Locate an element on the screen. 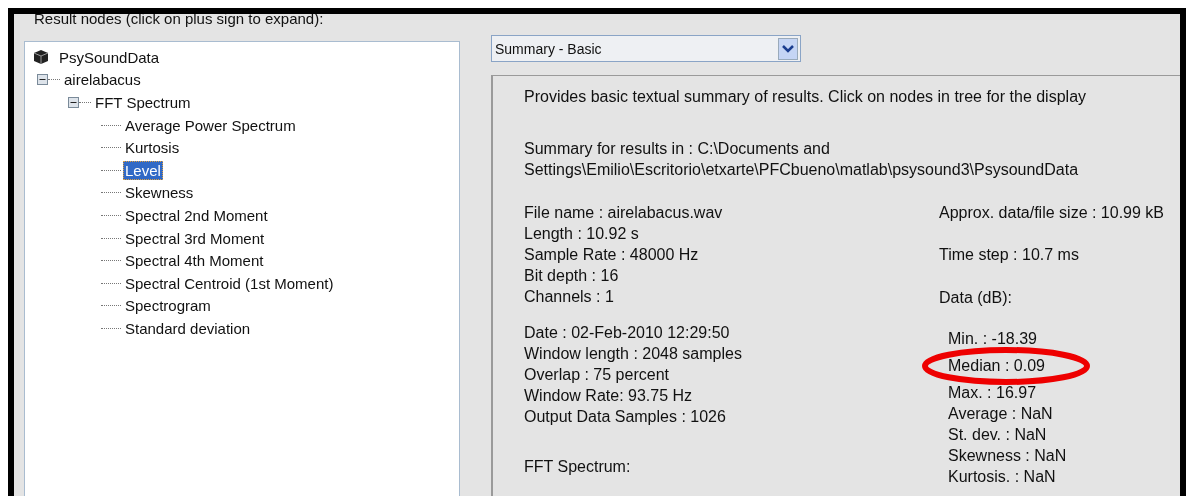  summary-intro: Provides basic textual summary of results. Click on nodes in tree for the display is located at coordinates (806, 97).